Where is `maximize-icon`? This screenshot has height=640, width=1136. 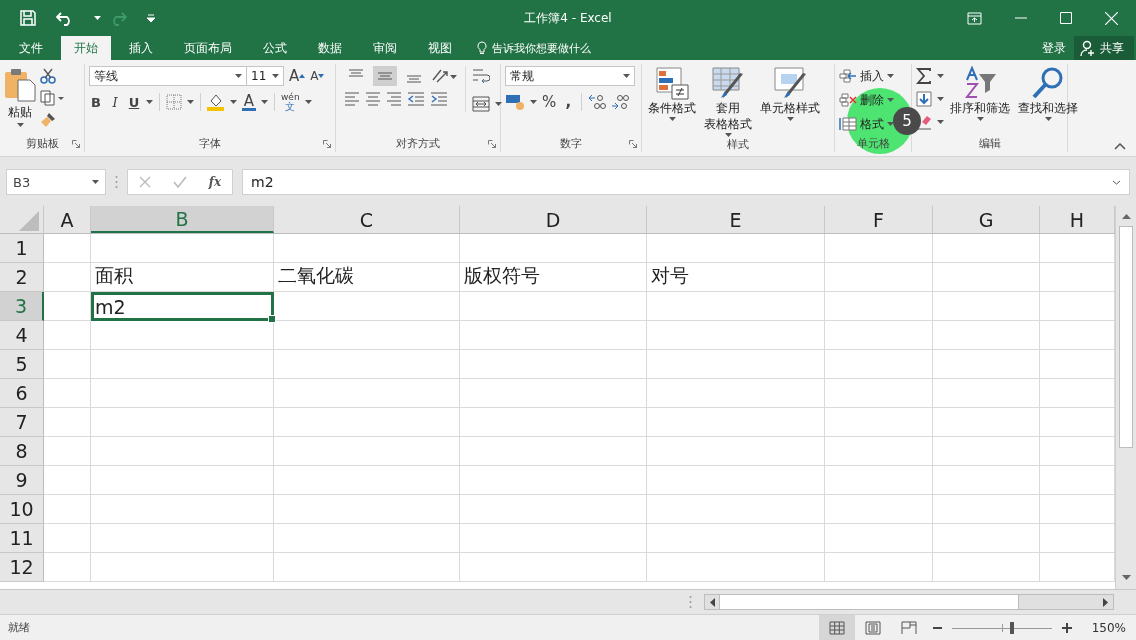 maximize-icon is located at coordinates (1066, 18).